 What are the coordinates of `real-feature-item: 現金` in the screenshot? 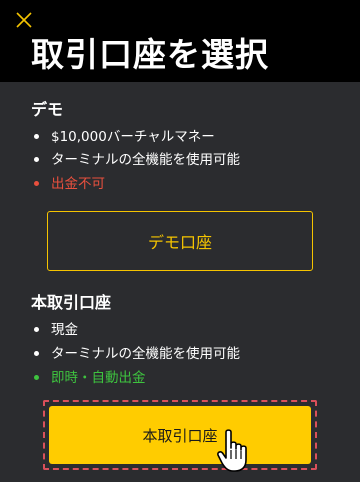 It's located at (56, 330).